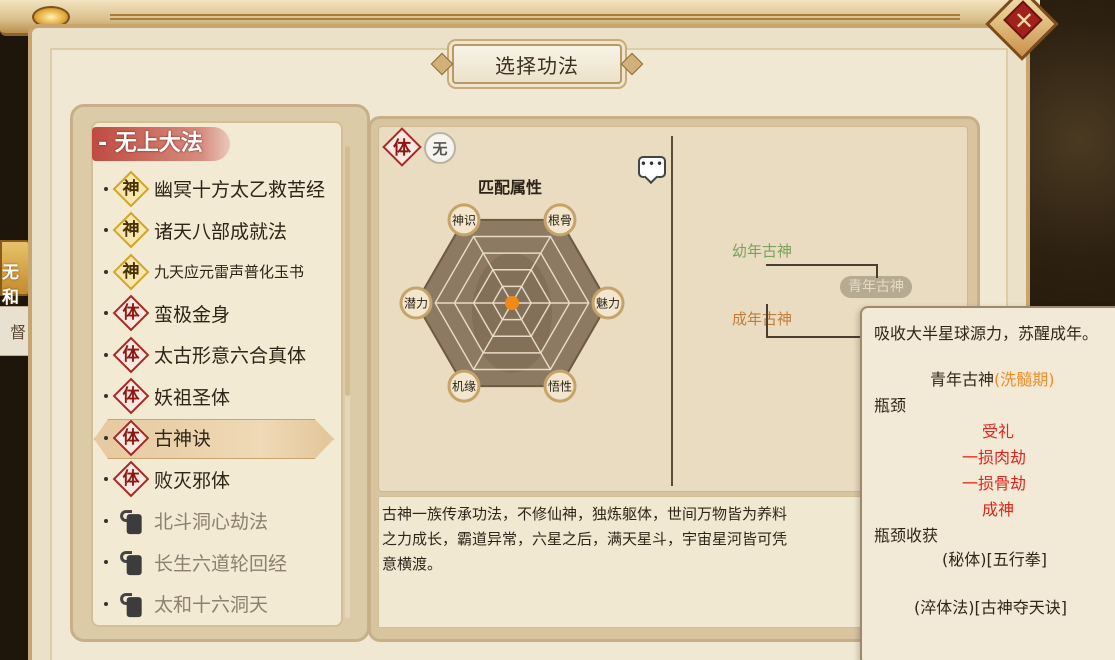 This screenshot has height=660, width=1115. I want to click on radar-attribute-node: 神识, so click(464, 220).